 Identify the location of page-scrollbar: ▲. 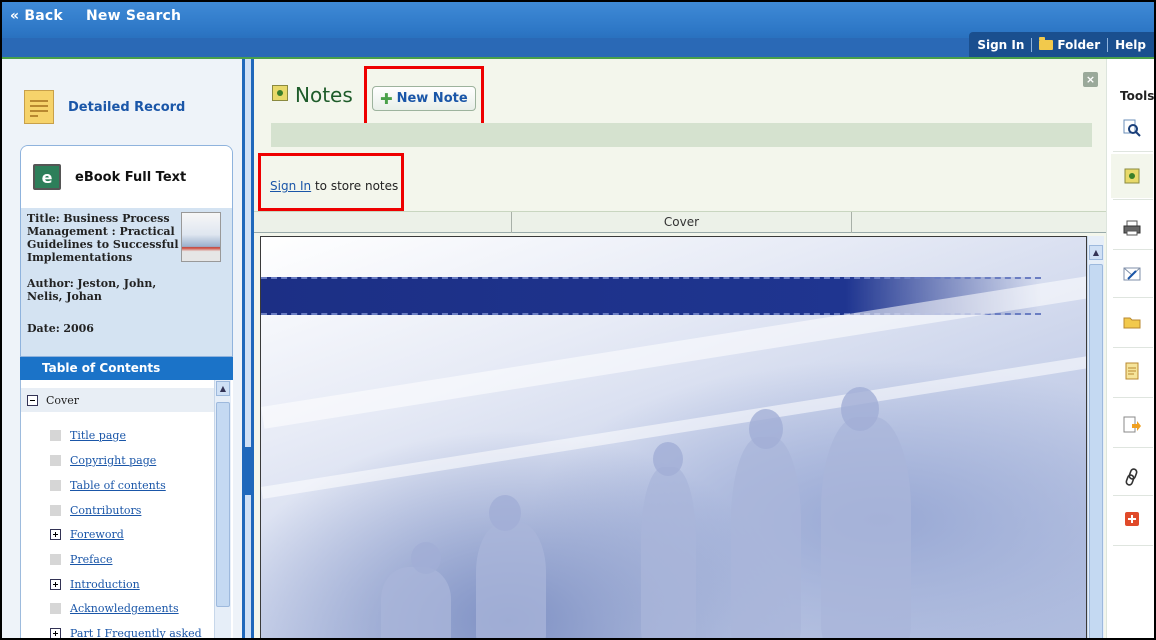
(1095, 437).